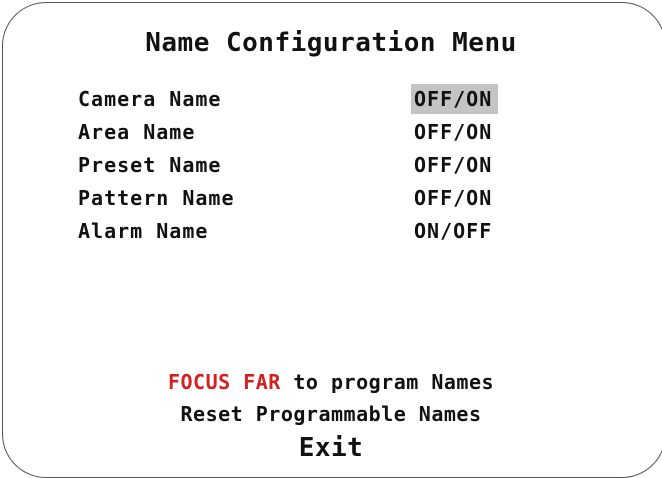 This screenshot has height=478, width=662. Describe the element at coordinates (454, 231) in the screenshot. I see `menu-item-toggle-value: ON/OFF` at that location.